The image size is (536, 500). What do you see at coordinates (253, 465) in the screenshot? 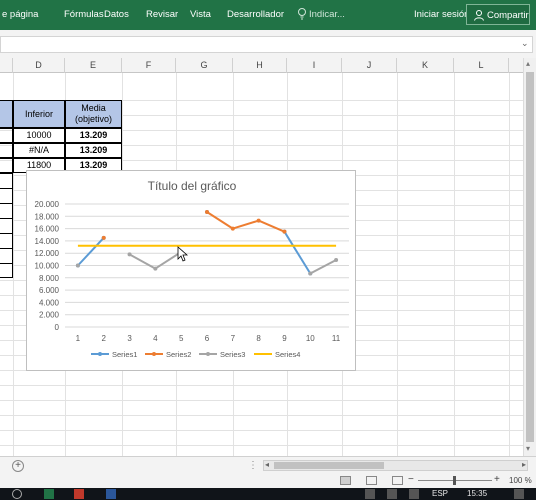
I see `more-icon: ⋮` at bounding box center [253, 465].